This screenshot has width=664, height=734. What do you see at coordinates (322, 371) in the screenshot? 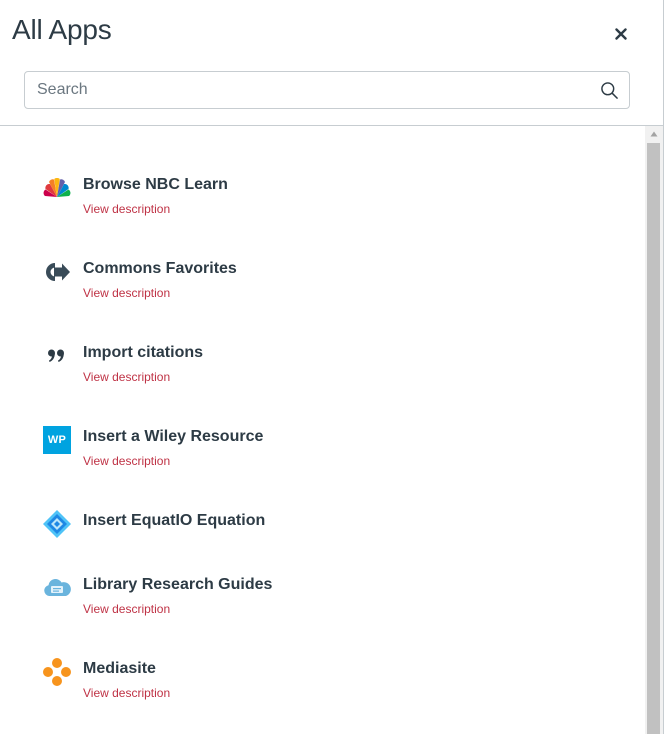
I see `list-item: Import citations View description` at bounding box center [322, 371].